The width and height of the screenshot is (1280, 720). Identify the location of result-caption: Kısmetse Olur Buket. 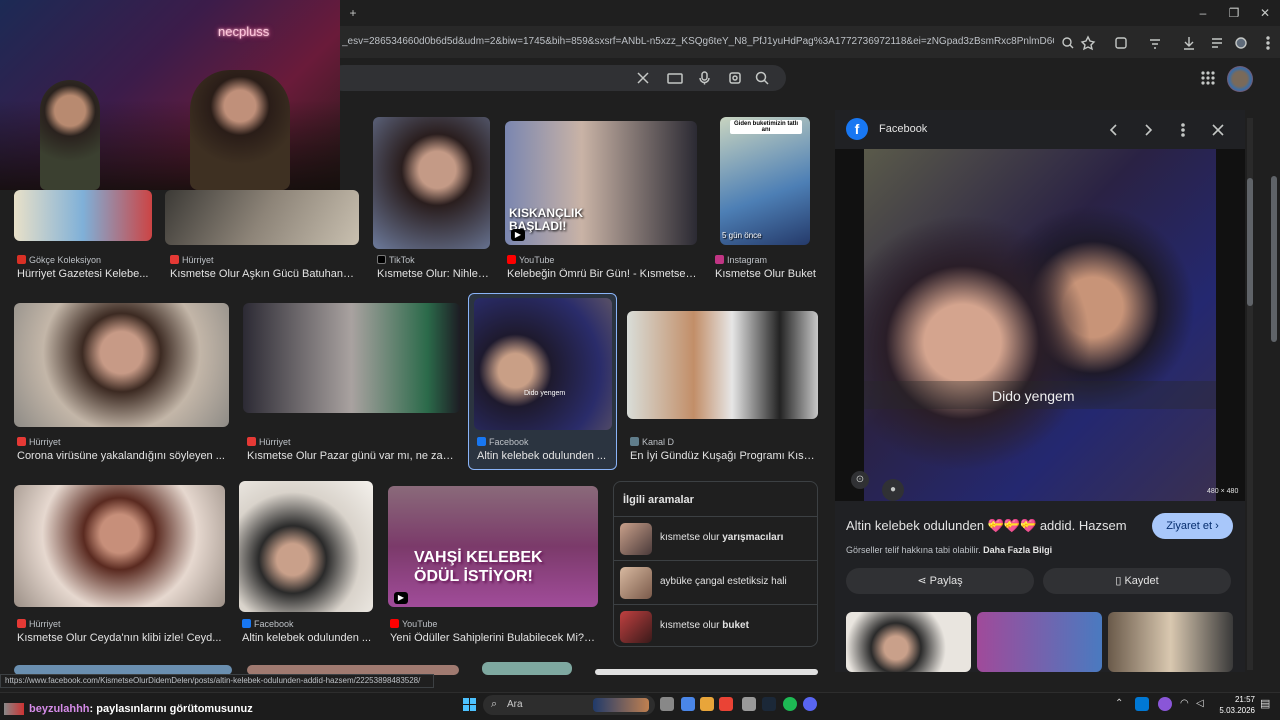
(767, 274).